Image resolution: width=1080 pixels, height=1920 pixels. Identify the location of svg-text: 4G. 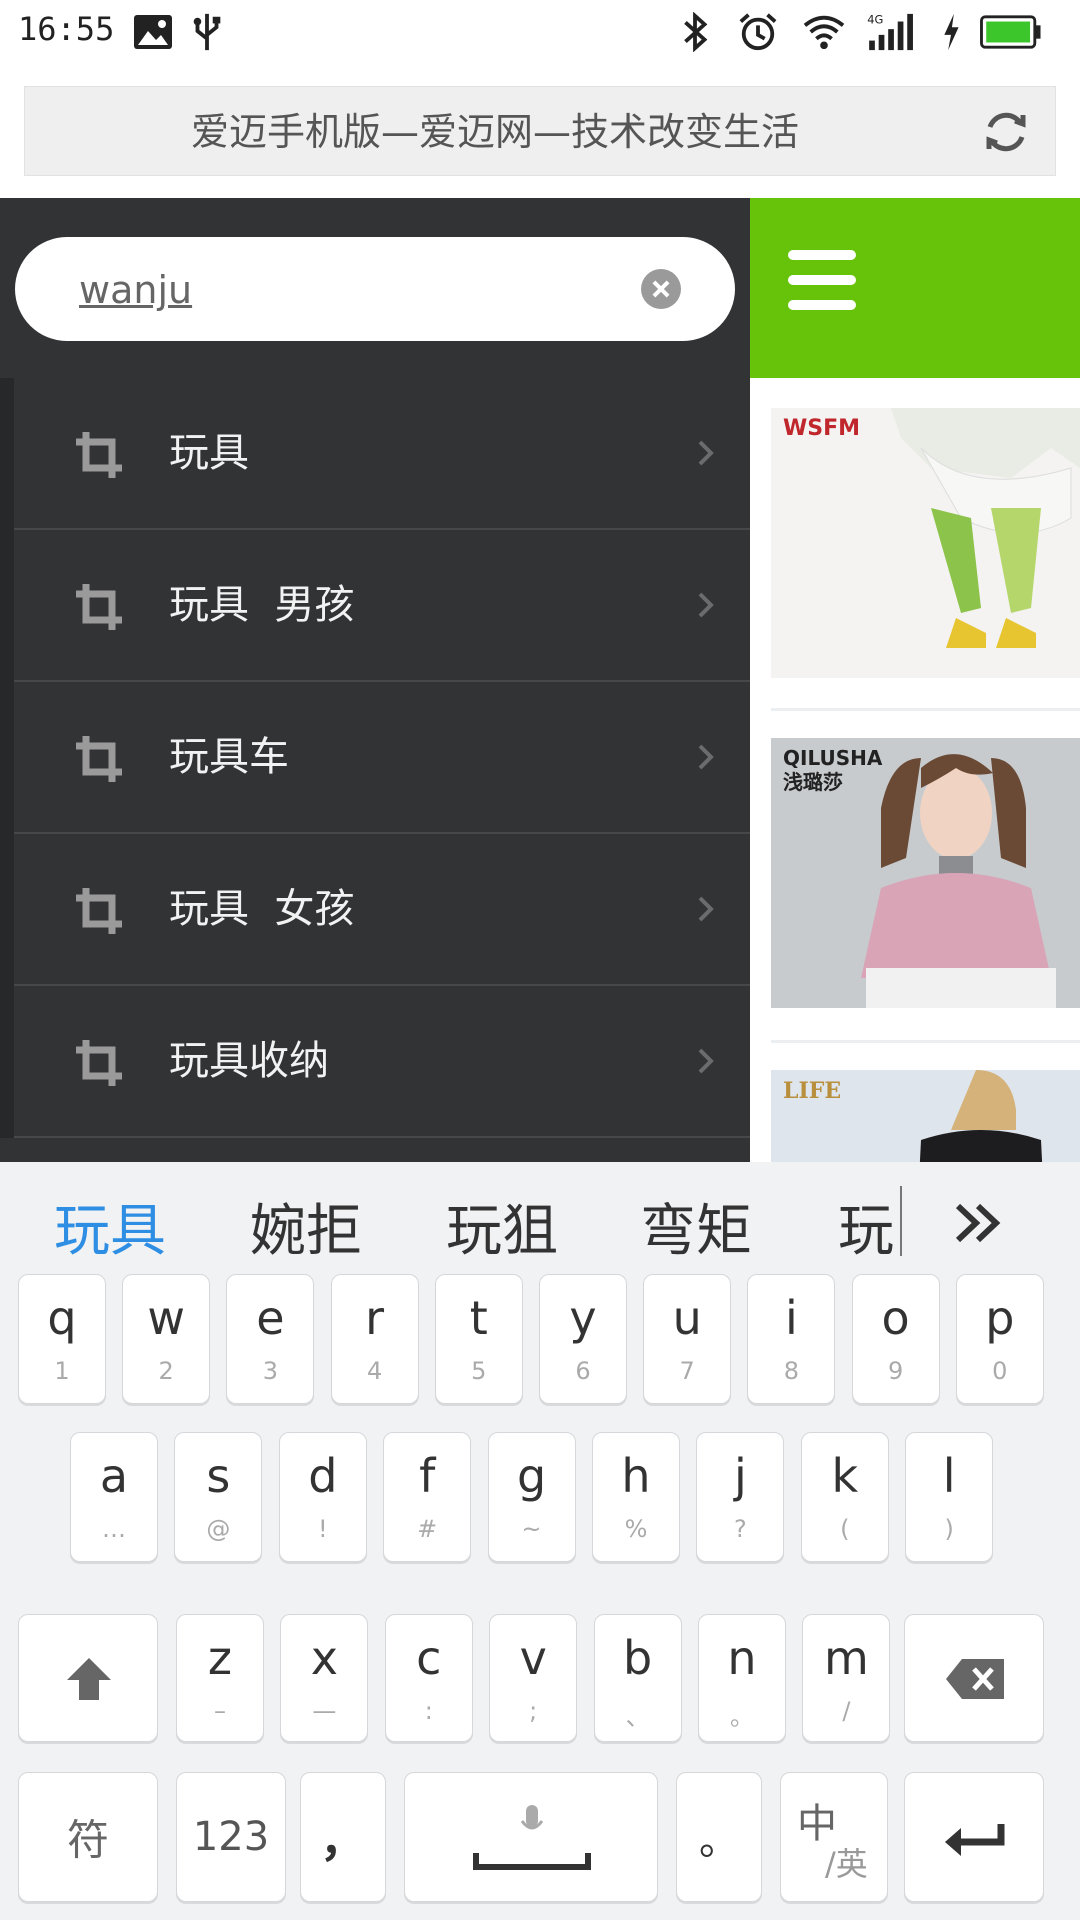
(875, 19).